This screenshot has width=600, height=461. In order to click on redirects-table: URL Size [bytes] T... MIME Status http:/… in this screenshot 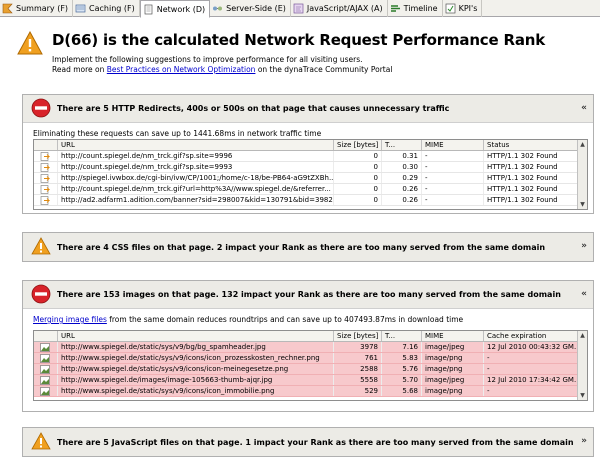, I will do `click(310, 174)`.